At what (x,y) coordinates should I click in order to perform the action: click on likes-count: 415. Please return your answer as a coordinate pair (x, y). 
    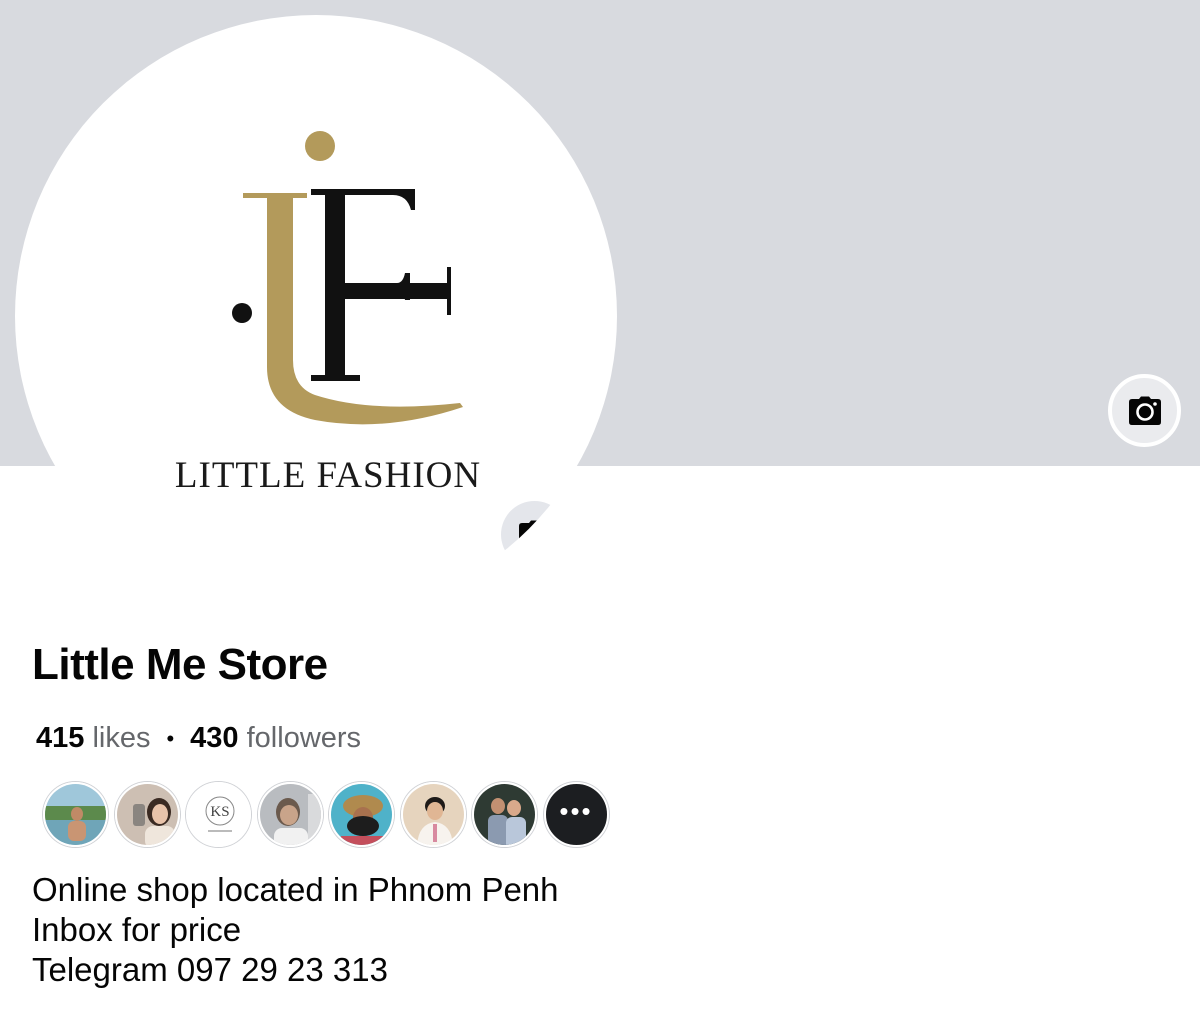
    Looking at the image, I should click on (60, 738).